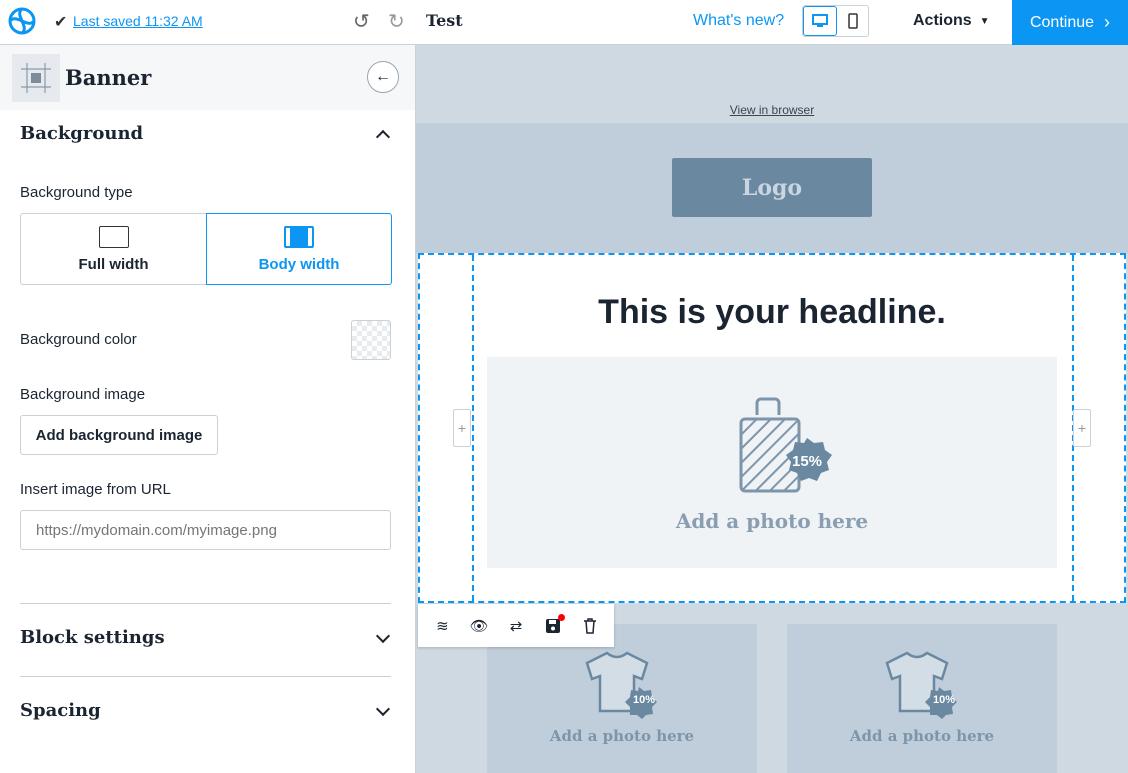  Describe the element at coordinates (113, 264) in the screenshot. I see `full-width-label: Full width` at that location.